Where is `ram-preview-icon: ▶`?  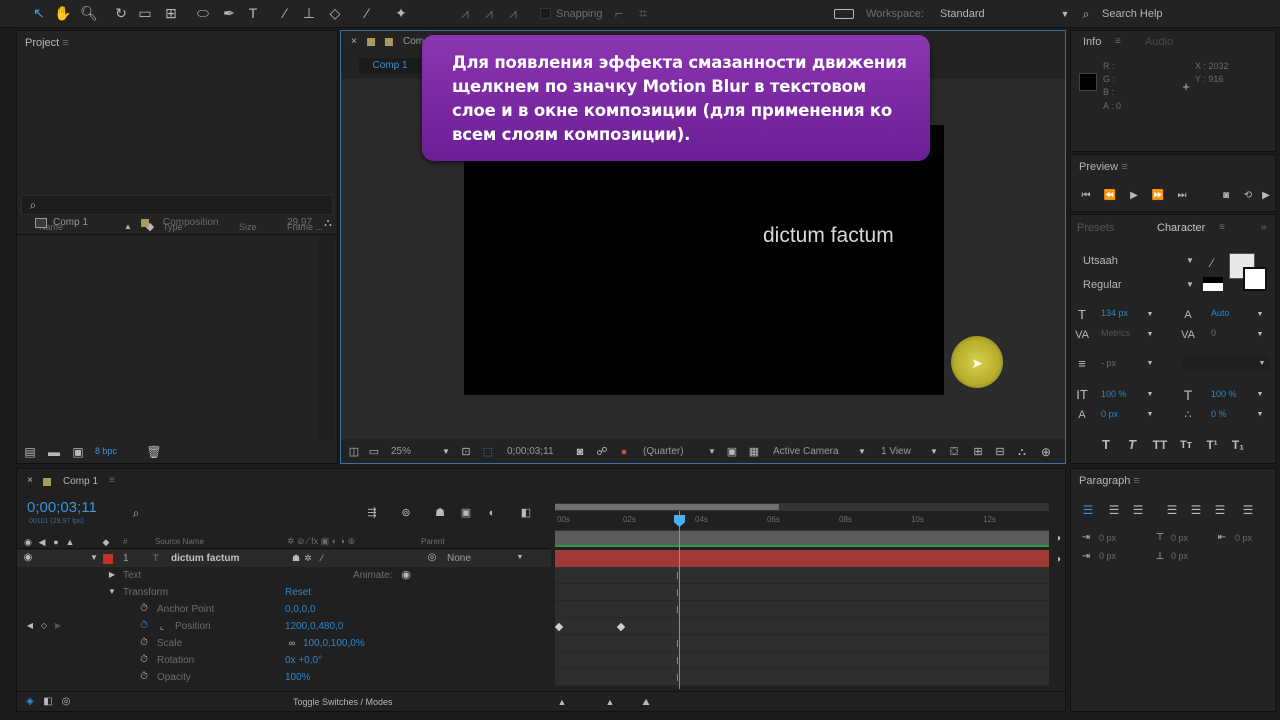
ram-preview-icon: ▶ is located at coordinates (1266, 196).